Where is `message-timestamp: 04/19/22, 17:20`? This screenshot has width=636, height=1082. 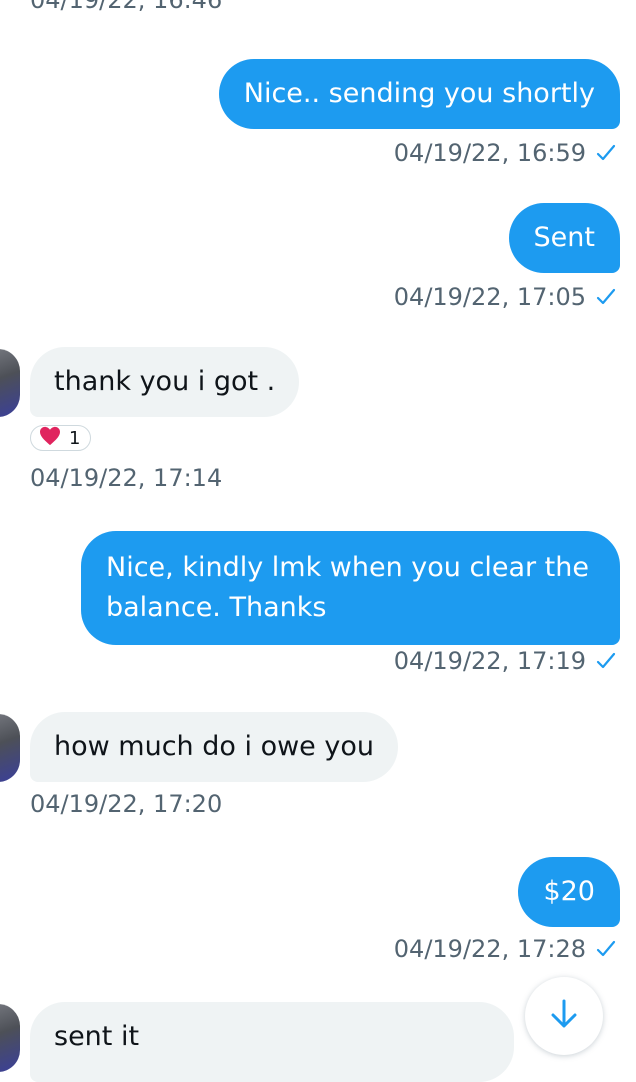
message-timestamp: 04/19/22, 17:20 is located at coordinates (126, 804).